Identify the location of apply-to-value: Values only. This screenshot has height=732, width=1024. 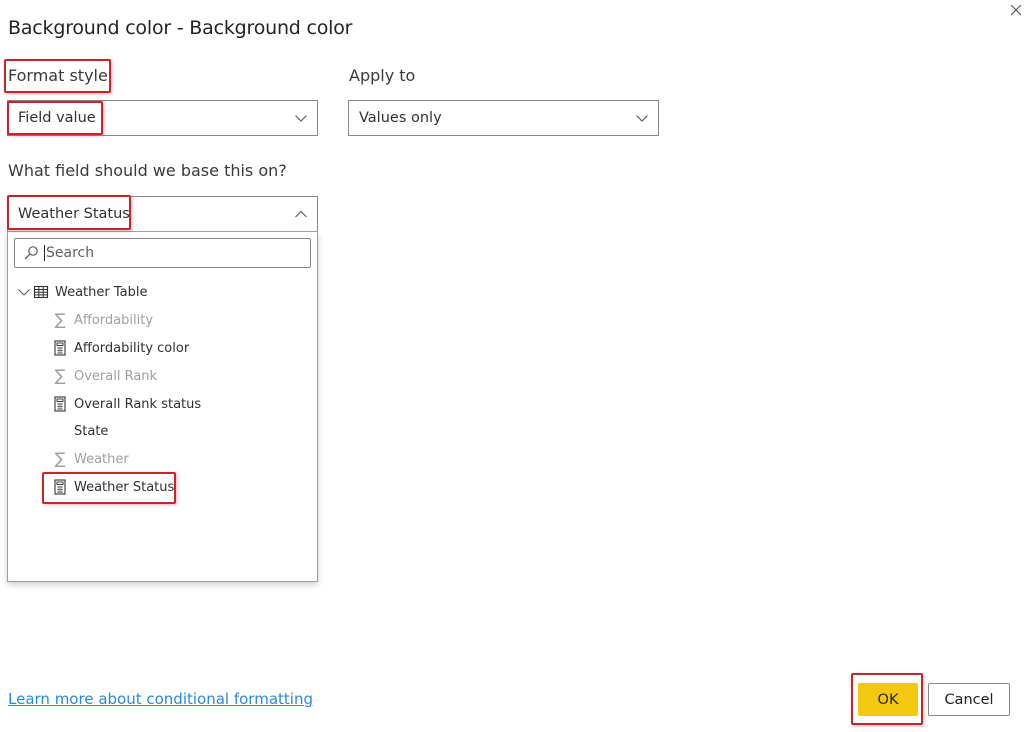
(400, 118).